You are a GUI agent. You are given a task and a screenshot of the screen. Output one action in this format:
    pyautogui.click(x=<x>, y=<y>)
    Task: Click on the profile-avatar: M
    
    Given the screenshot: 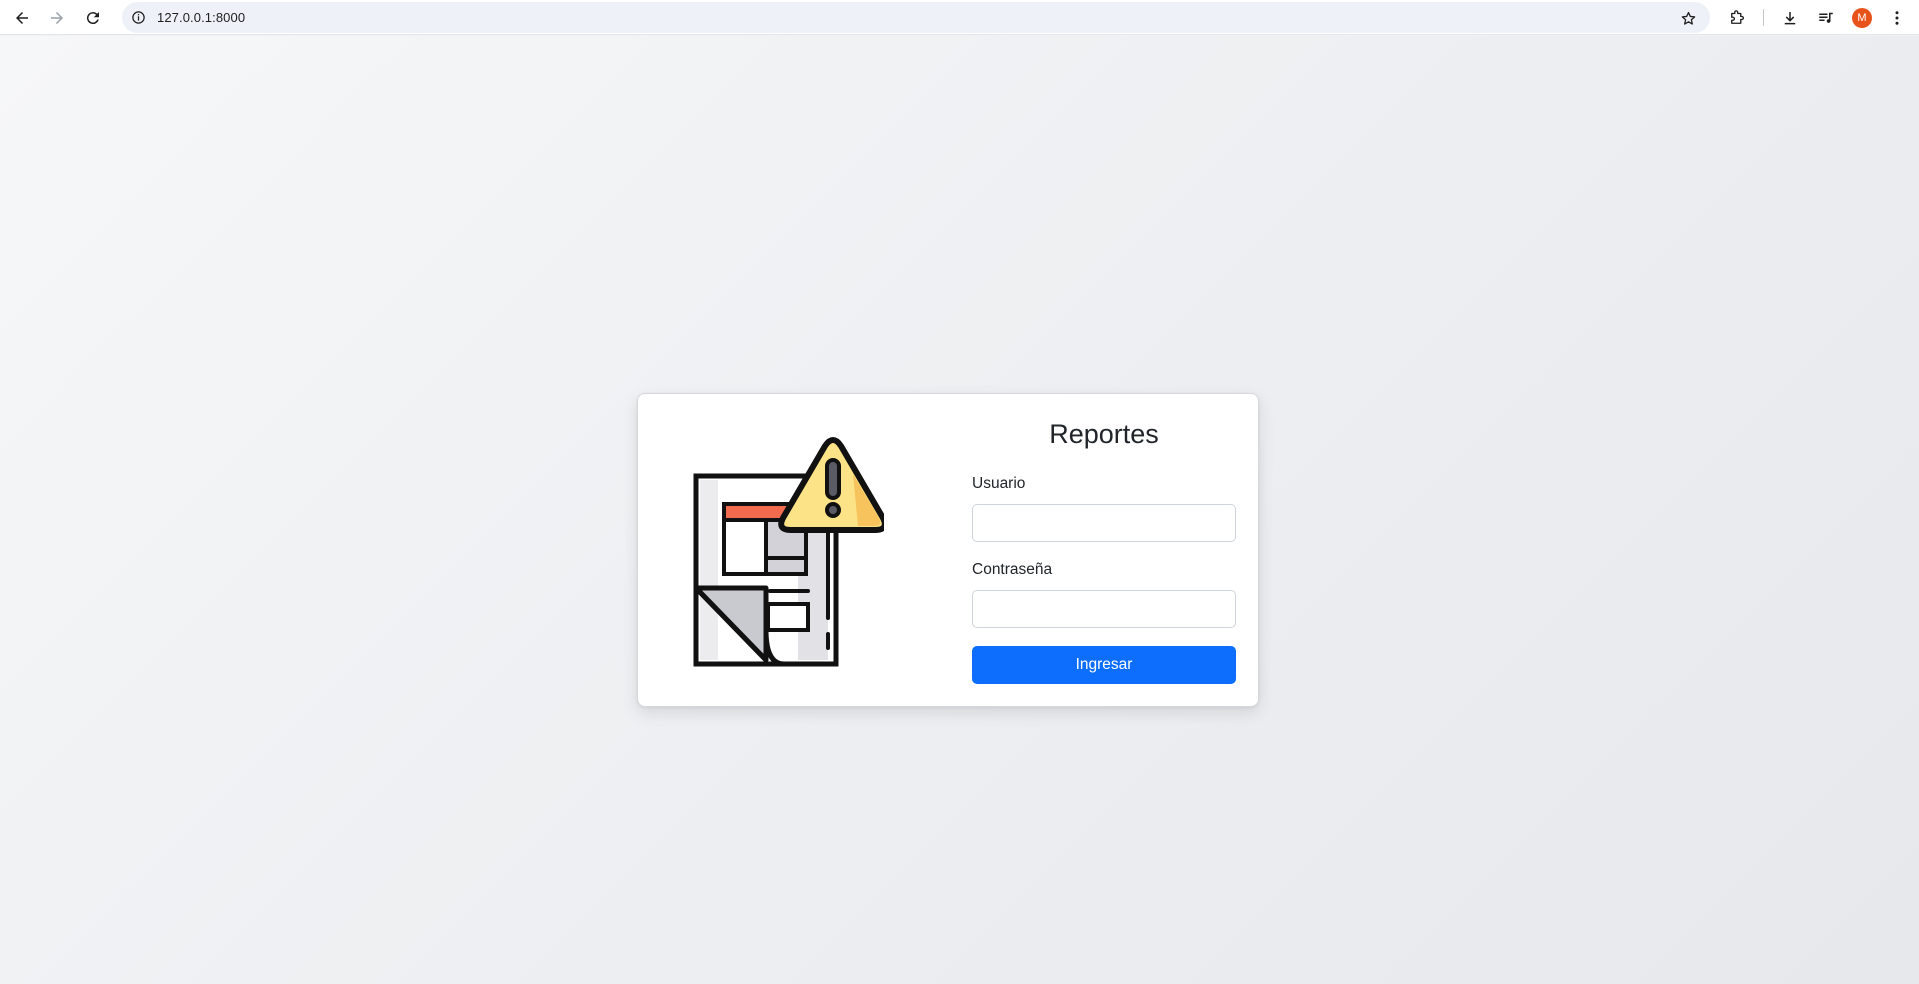 What is the action you would take?
    pyautogui.click(x=1862, y=18)
    